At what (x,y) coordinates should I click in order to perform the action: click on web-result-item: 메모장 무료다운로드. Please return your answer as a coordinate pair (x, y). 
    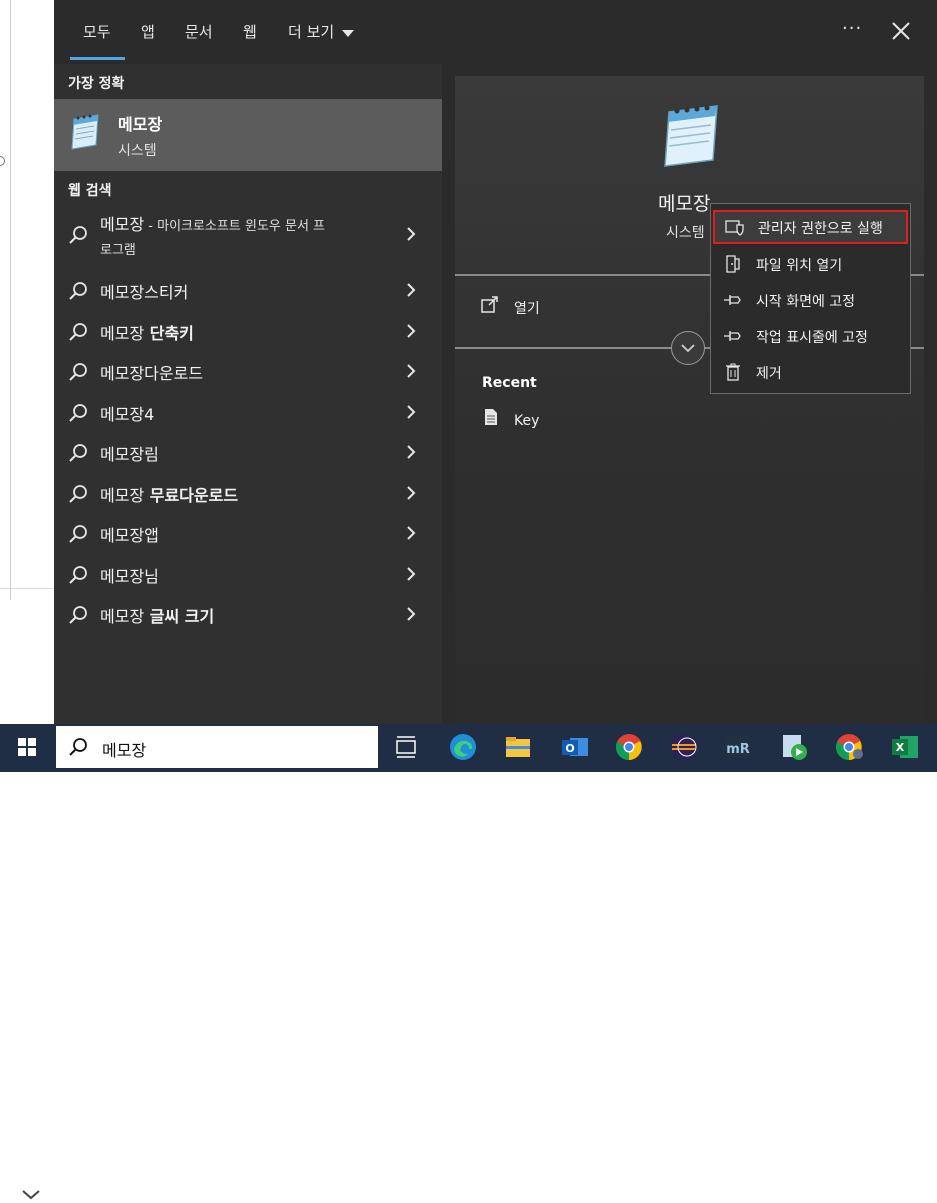
    Looking at the image, I should click on (248, 493).